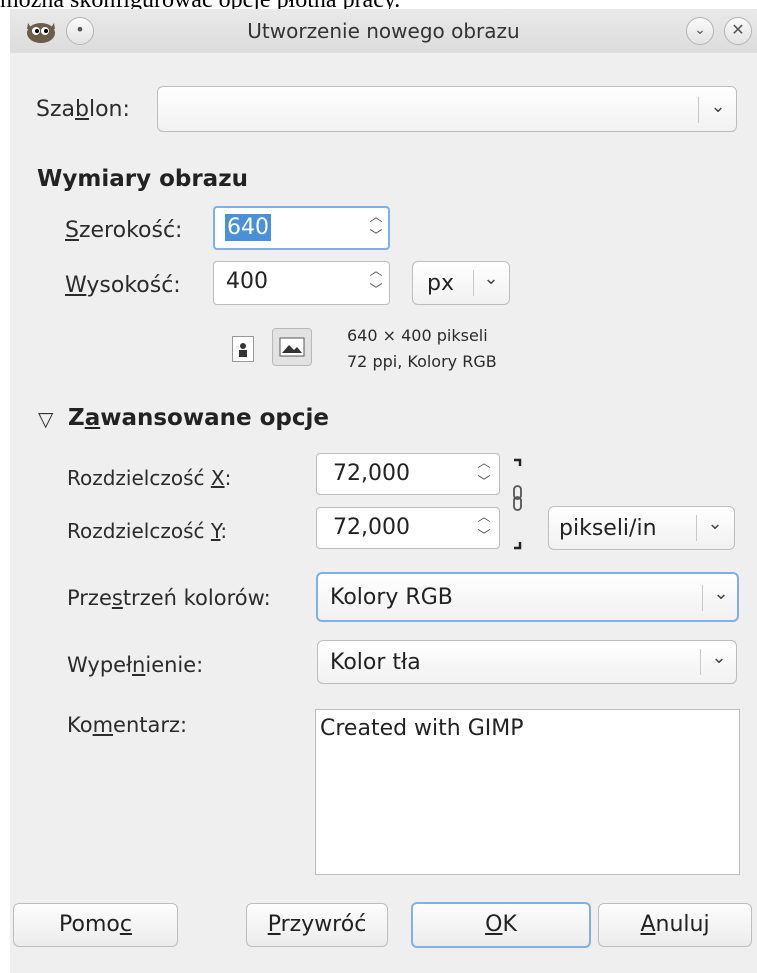 This screenshot has height=973, width=757. Describe the element at coordinates (700, 31) in the screenshot. I see `minimize-icon: ⌄` at that location.